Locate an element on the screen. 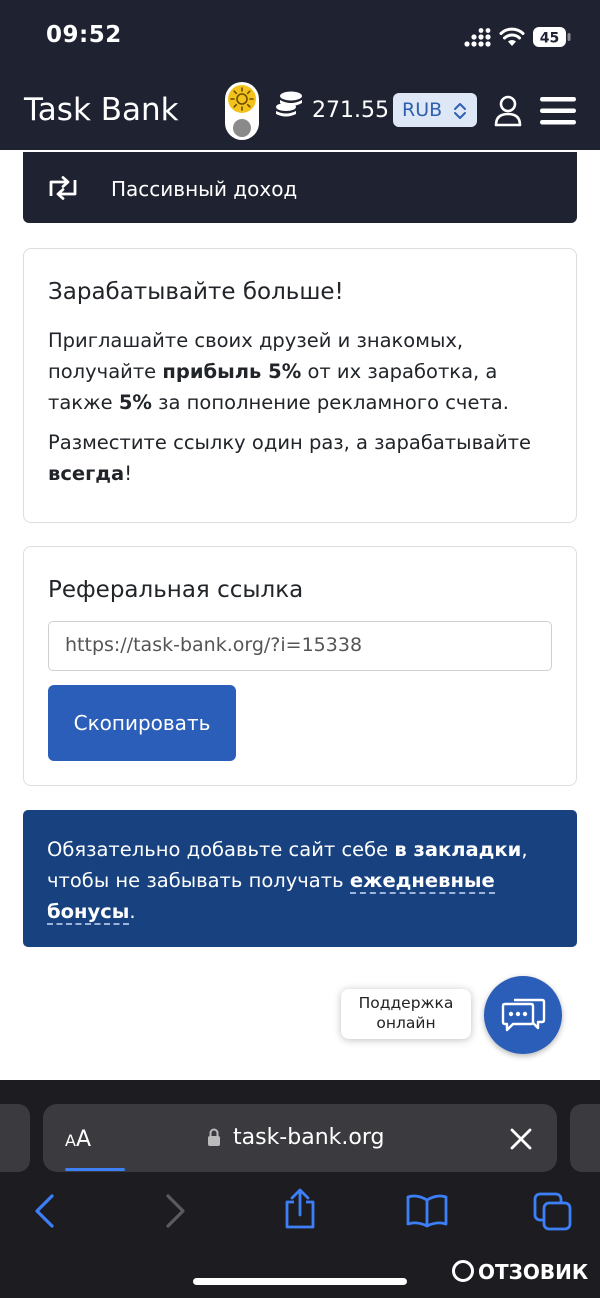 The width and height of the screenshot is (600, 1298). status-bar: 09:52 45 is located at coordinates (300, 35).